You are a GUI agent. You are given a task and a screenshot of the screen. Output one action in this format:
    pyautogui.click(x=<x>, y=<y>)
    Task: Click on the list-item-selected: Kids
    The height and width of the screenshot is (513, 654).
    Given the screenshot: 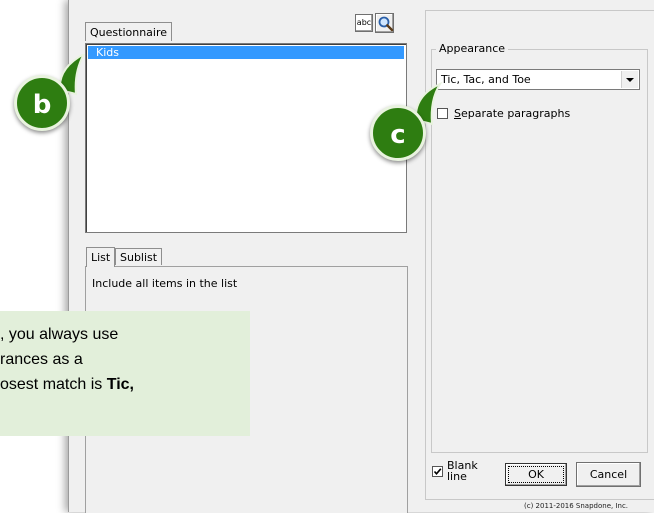 What is the action you would take?
    pyautogui.click(x=246, y=52)
    